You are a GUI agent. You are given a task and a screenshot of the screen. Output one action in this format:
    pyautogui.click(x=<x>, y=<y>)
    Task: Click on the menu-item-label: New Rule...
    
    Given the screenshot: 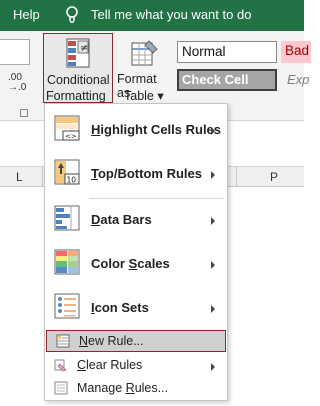 What is the action you would take?
    pyautogui.click(x=111, y=341)
    